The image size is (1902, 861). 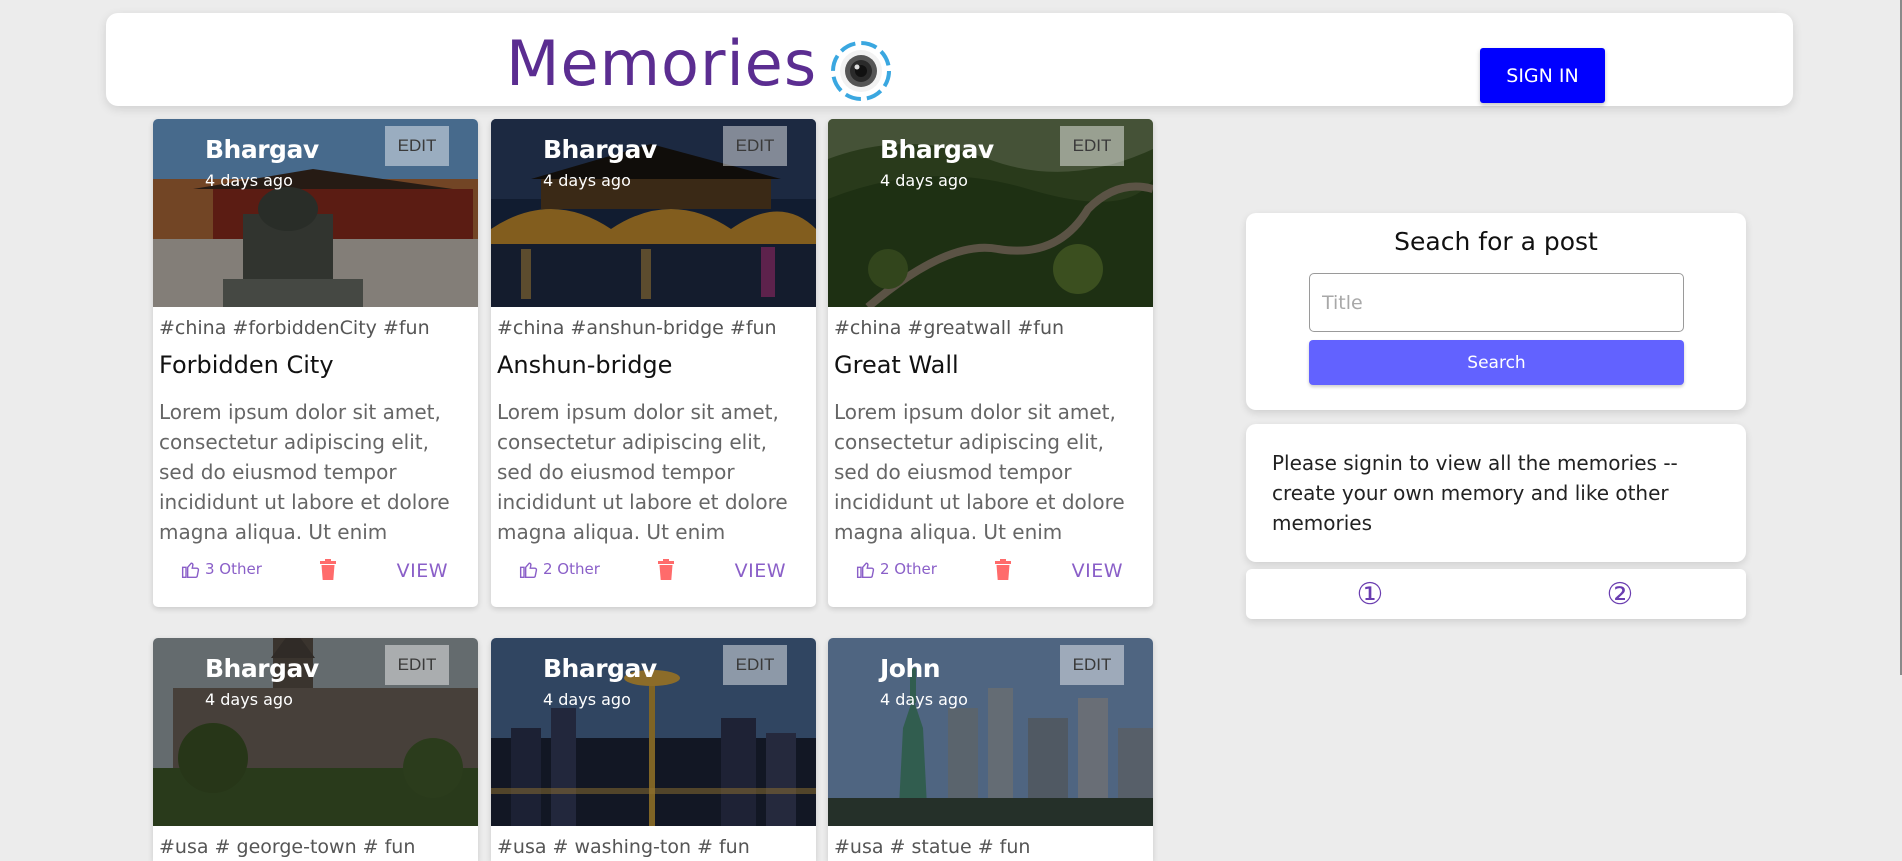 I want to click on post-title: Great Wall, so click(x=896, y=365).